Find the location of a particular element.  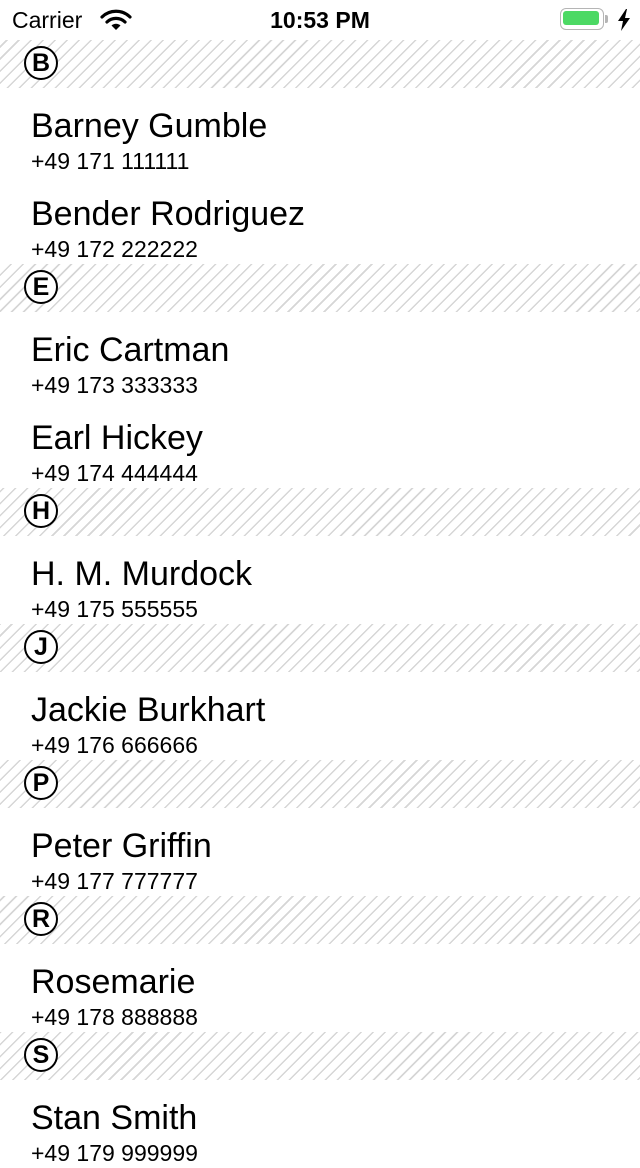

battery-icon is located at coordinates (585, 20).